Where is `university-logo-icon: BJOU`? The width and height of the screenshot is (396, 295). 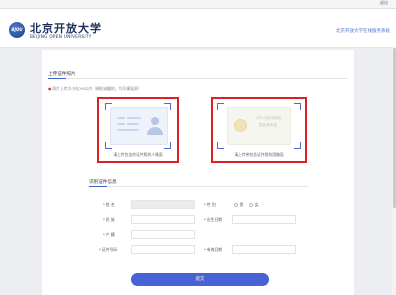
university-logo-icon: BJOU is located at coordinates (17, 30).